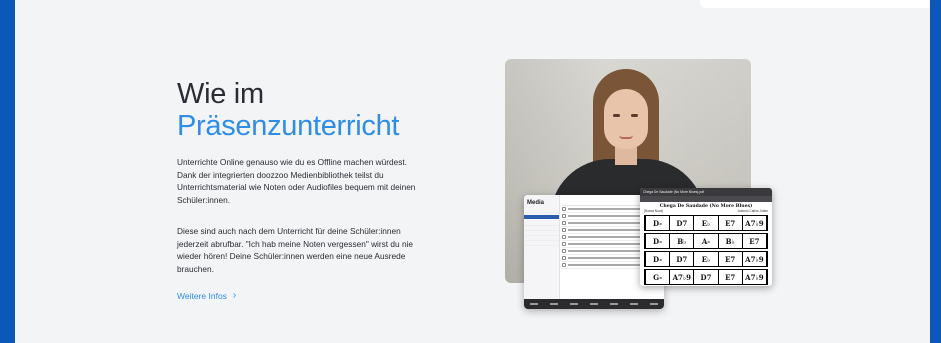  What do you see at coordinates (616, 115) in the screenshot?
I see `eye-left` at bounding box center [616, 115].